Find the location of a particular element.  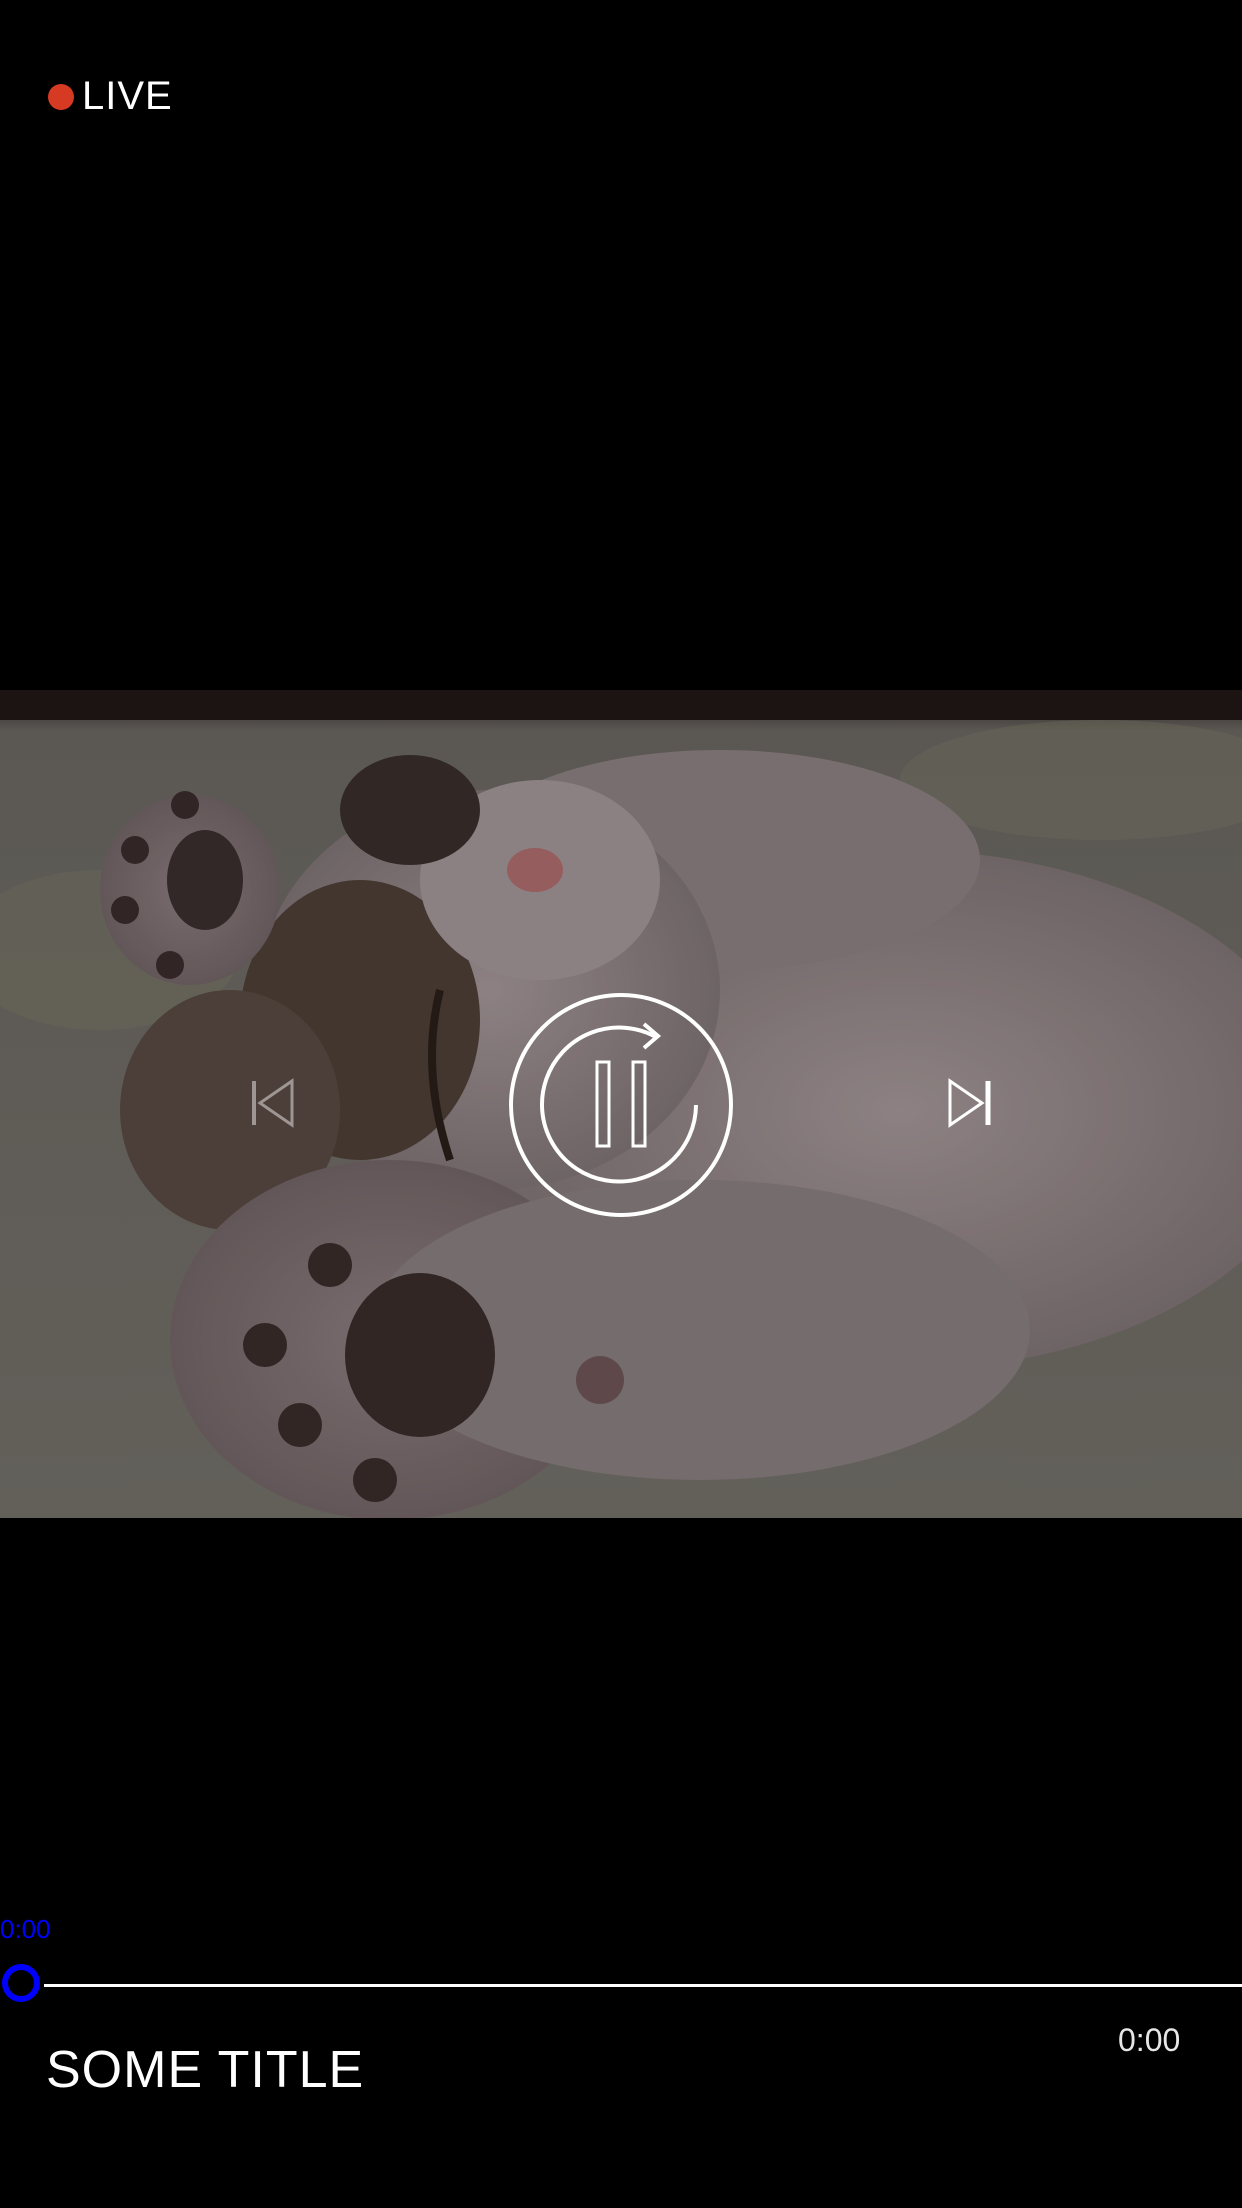

live-indicator: LIVE is located at coordinates (110, 96).